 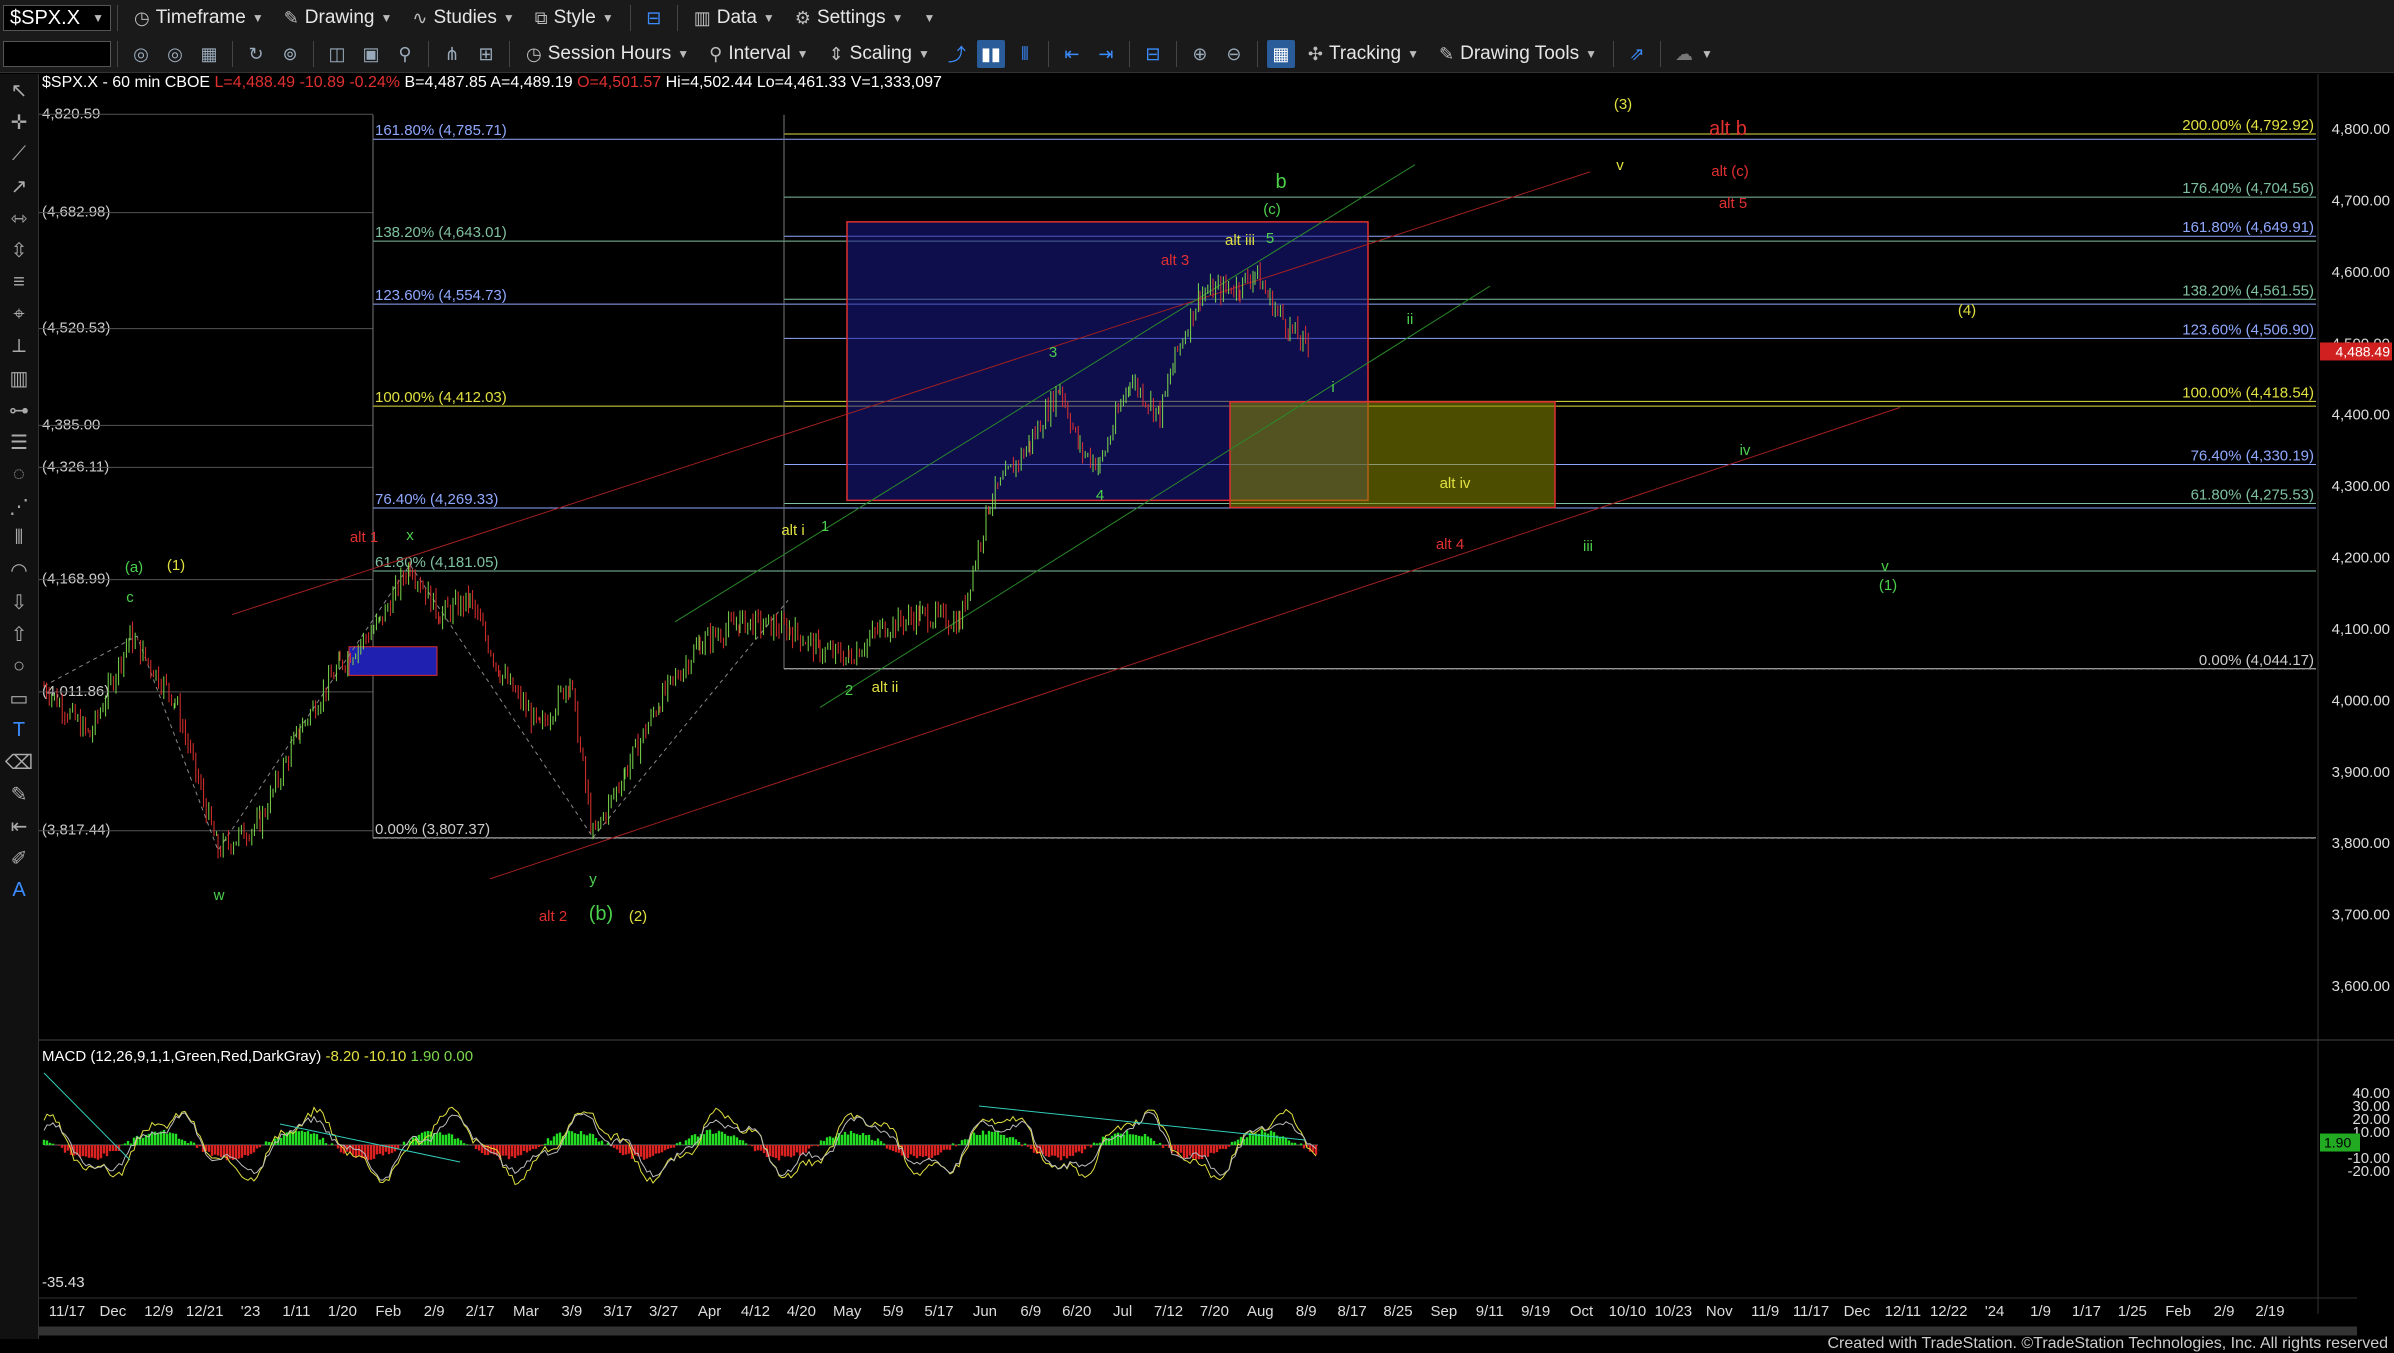 What do you see at coordinates (1674, 1311) in the screenshot?
I see `date-tick: 10/23` at bounding box center [1674, 1311].